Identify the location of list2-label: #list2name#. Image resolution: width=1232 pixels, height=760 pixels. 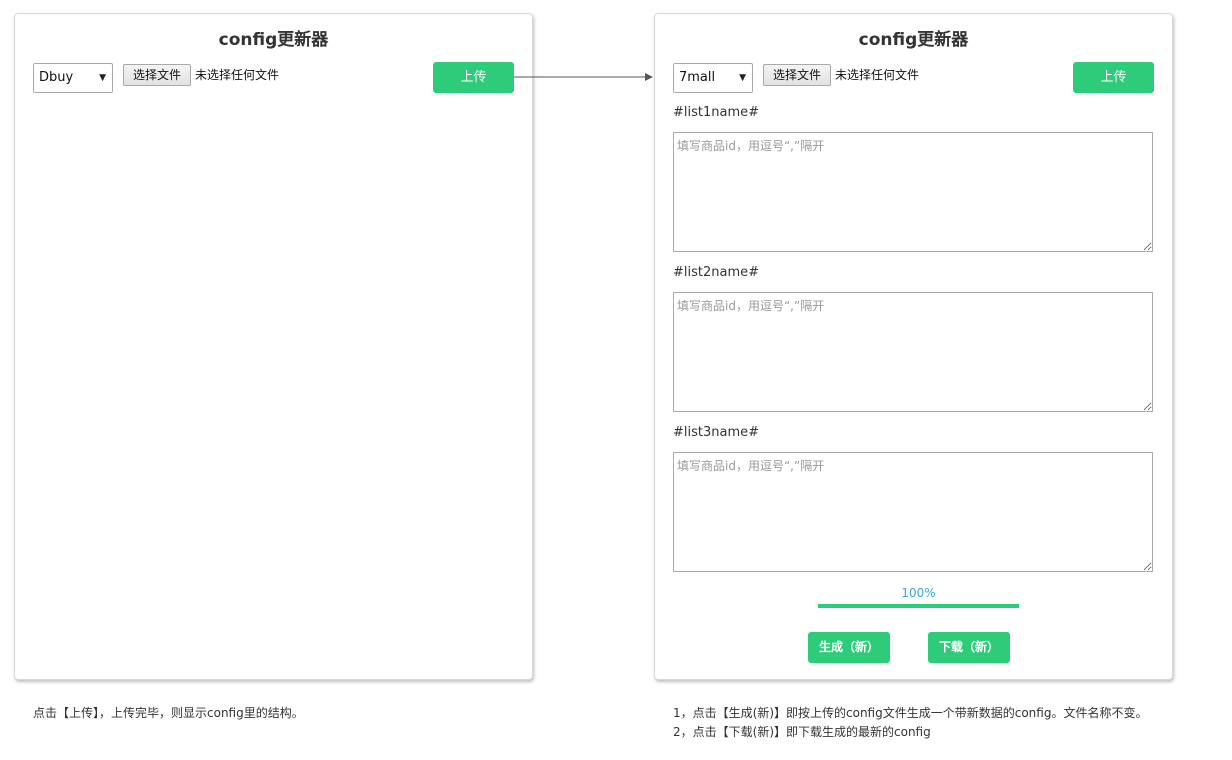
(716, 272).